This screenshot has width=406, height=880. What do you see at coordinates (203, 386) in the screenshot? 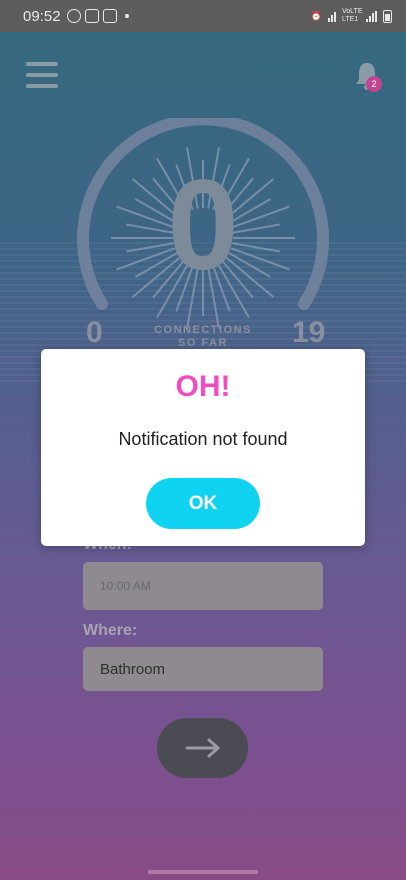
I see `dialog-title: OH!` at bounding box center [203, 386].